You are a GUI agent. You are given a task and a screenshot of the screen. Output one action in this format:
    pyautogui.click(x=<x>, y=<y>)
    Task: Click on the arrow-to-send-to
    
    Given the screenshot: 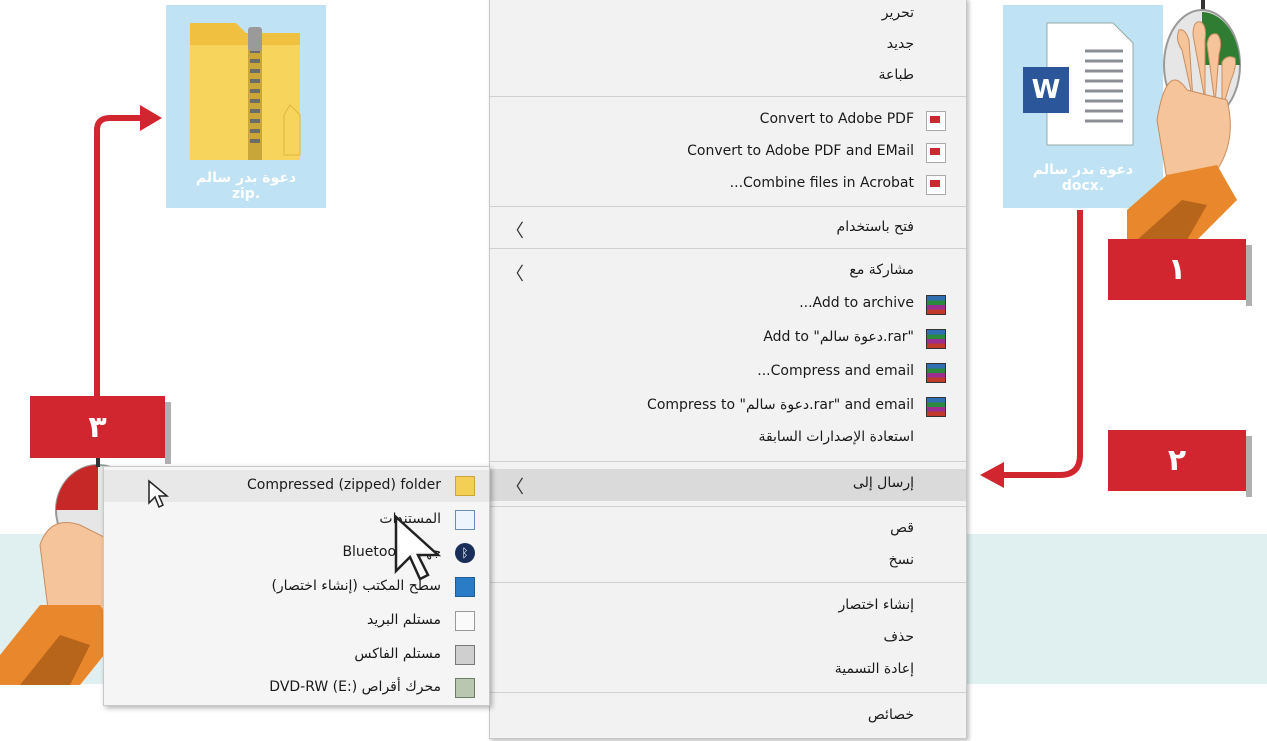 What is the action you would take?
    pyautogui.click(x=1041, y=344)
    